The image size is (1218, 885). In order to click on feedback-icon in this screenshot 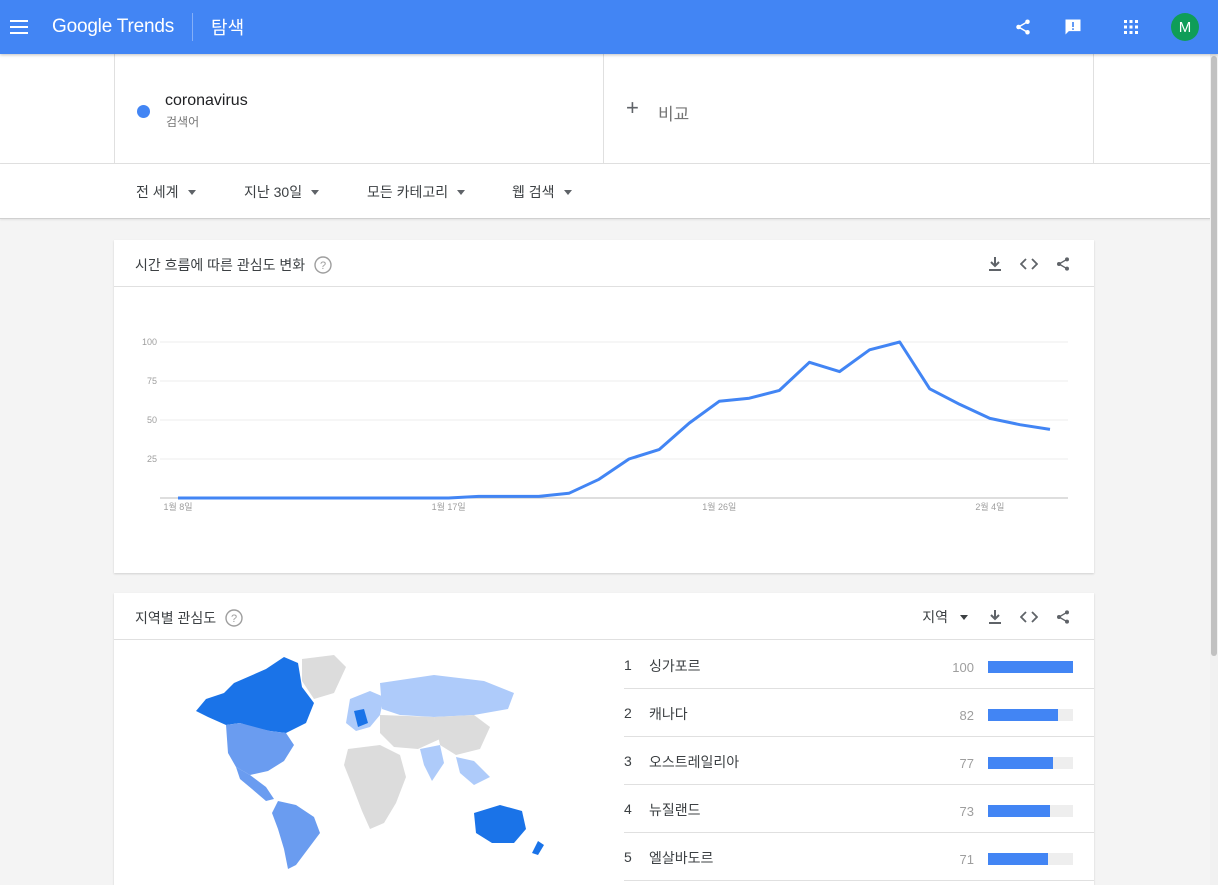, I will do `click(1073, 27)`.